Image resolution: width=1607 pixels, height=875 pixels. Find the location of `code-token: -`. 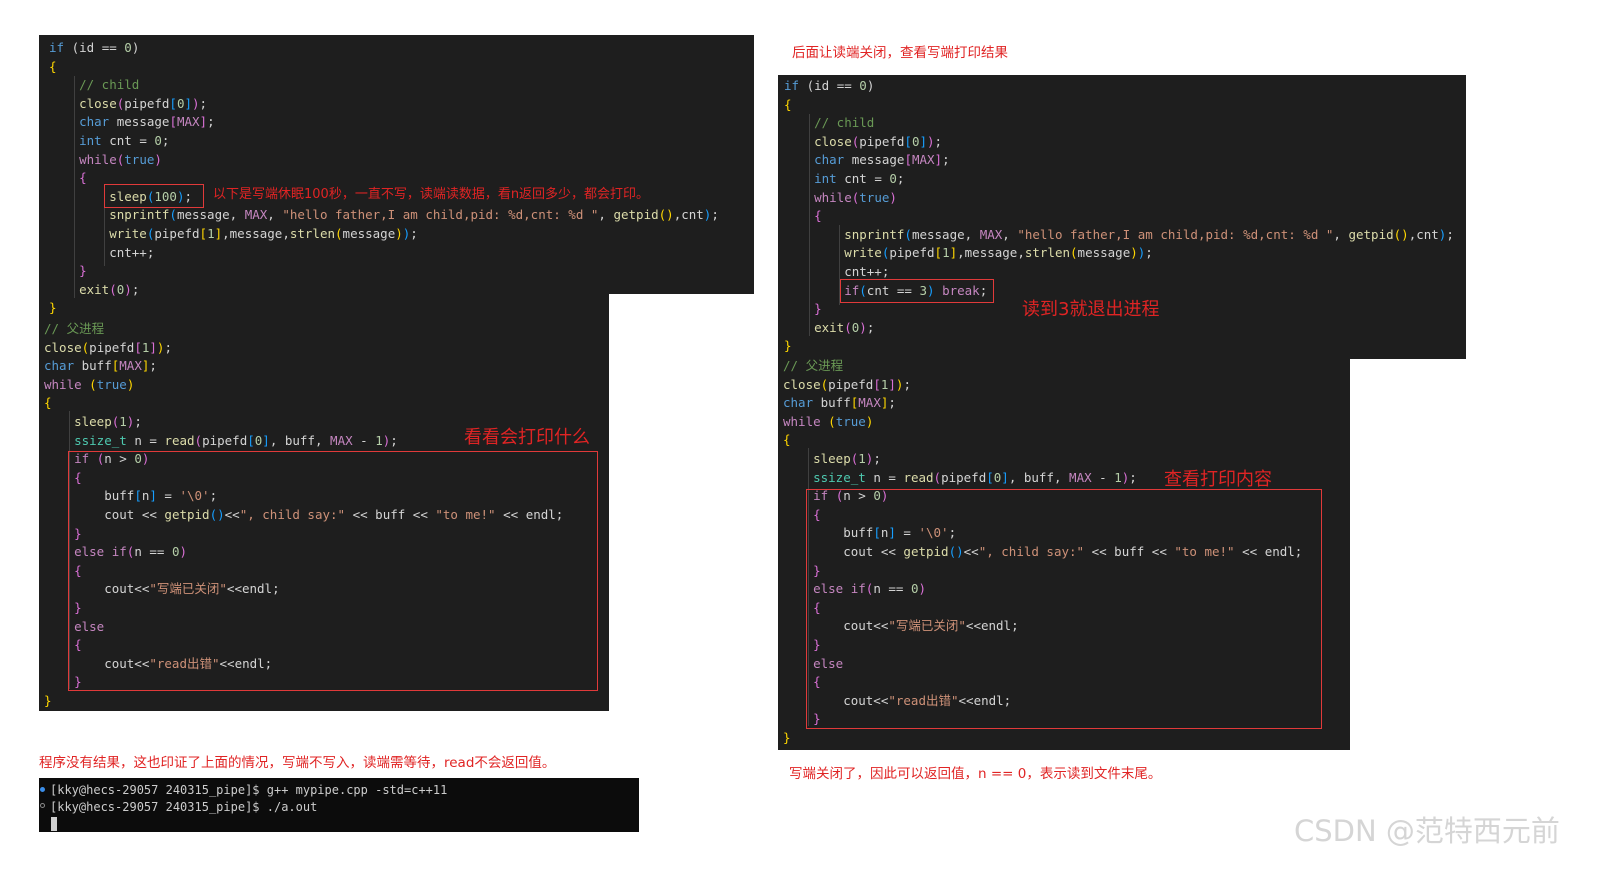

code-token: - is located at coordinates (1103, 477).